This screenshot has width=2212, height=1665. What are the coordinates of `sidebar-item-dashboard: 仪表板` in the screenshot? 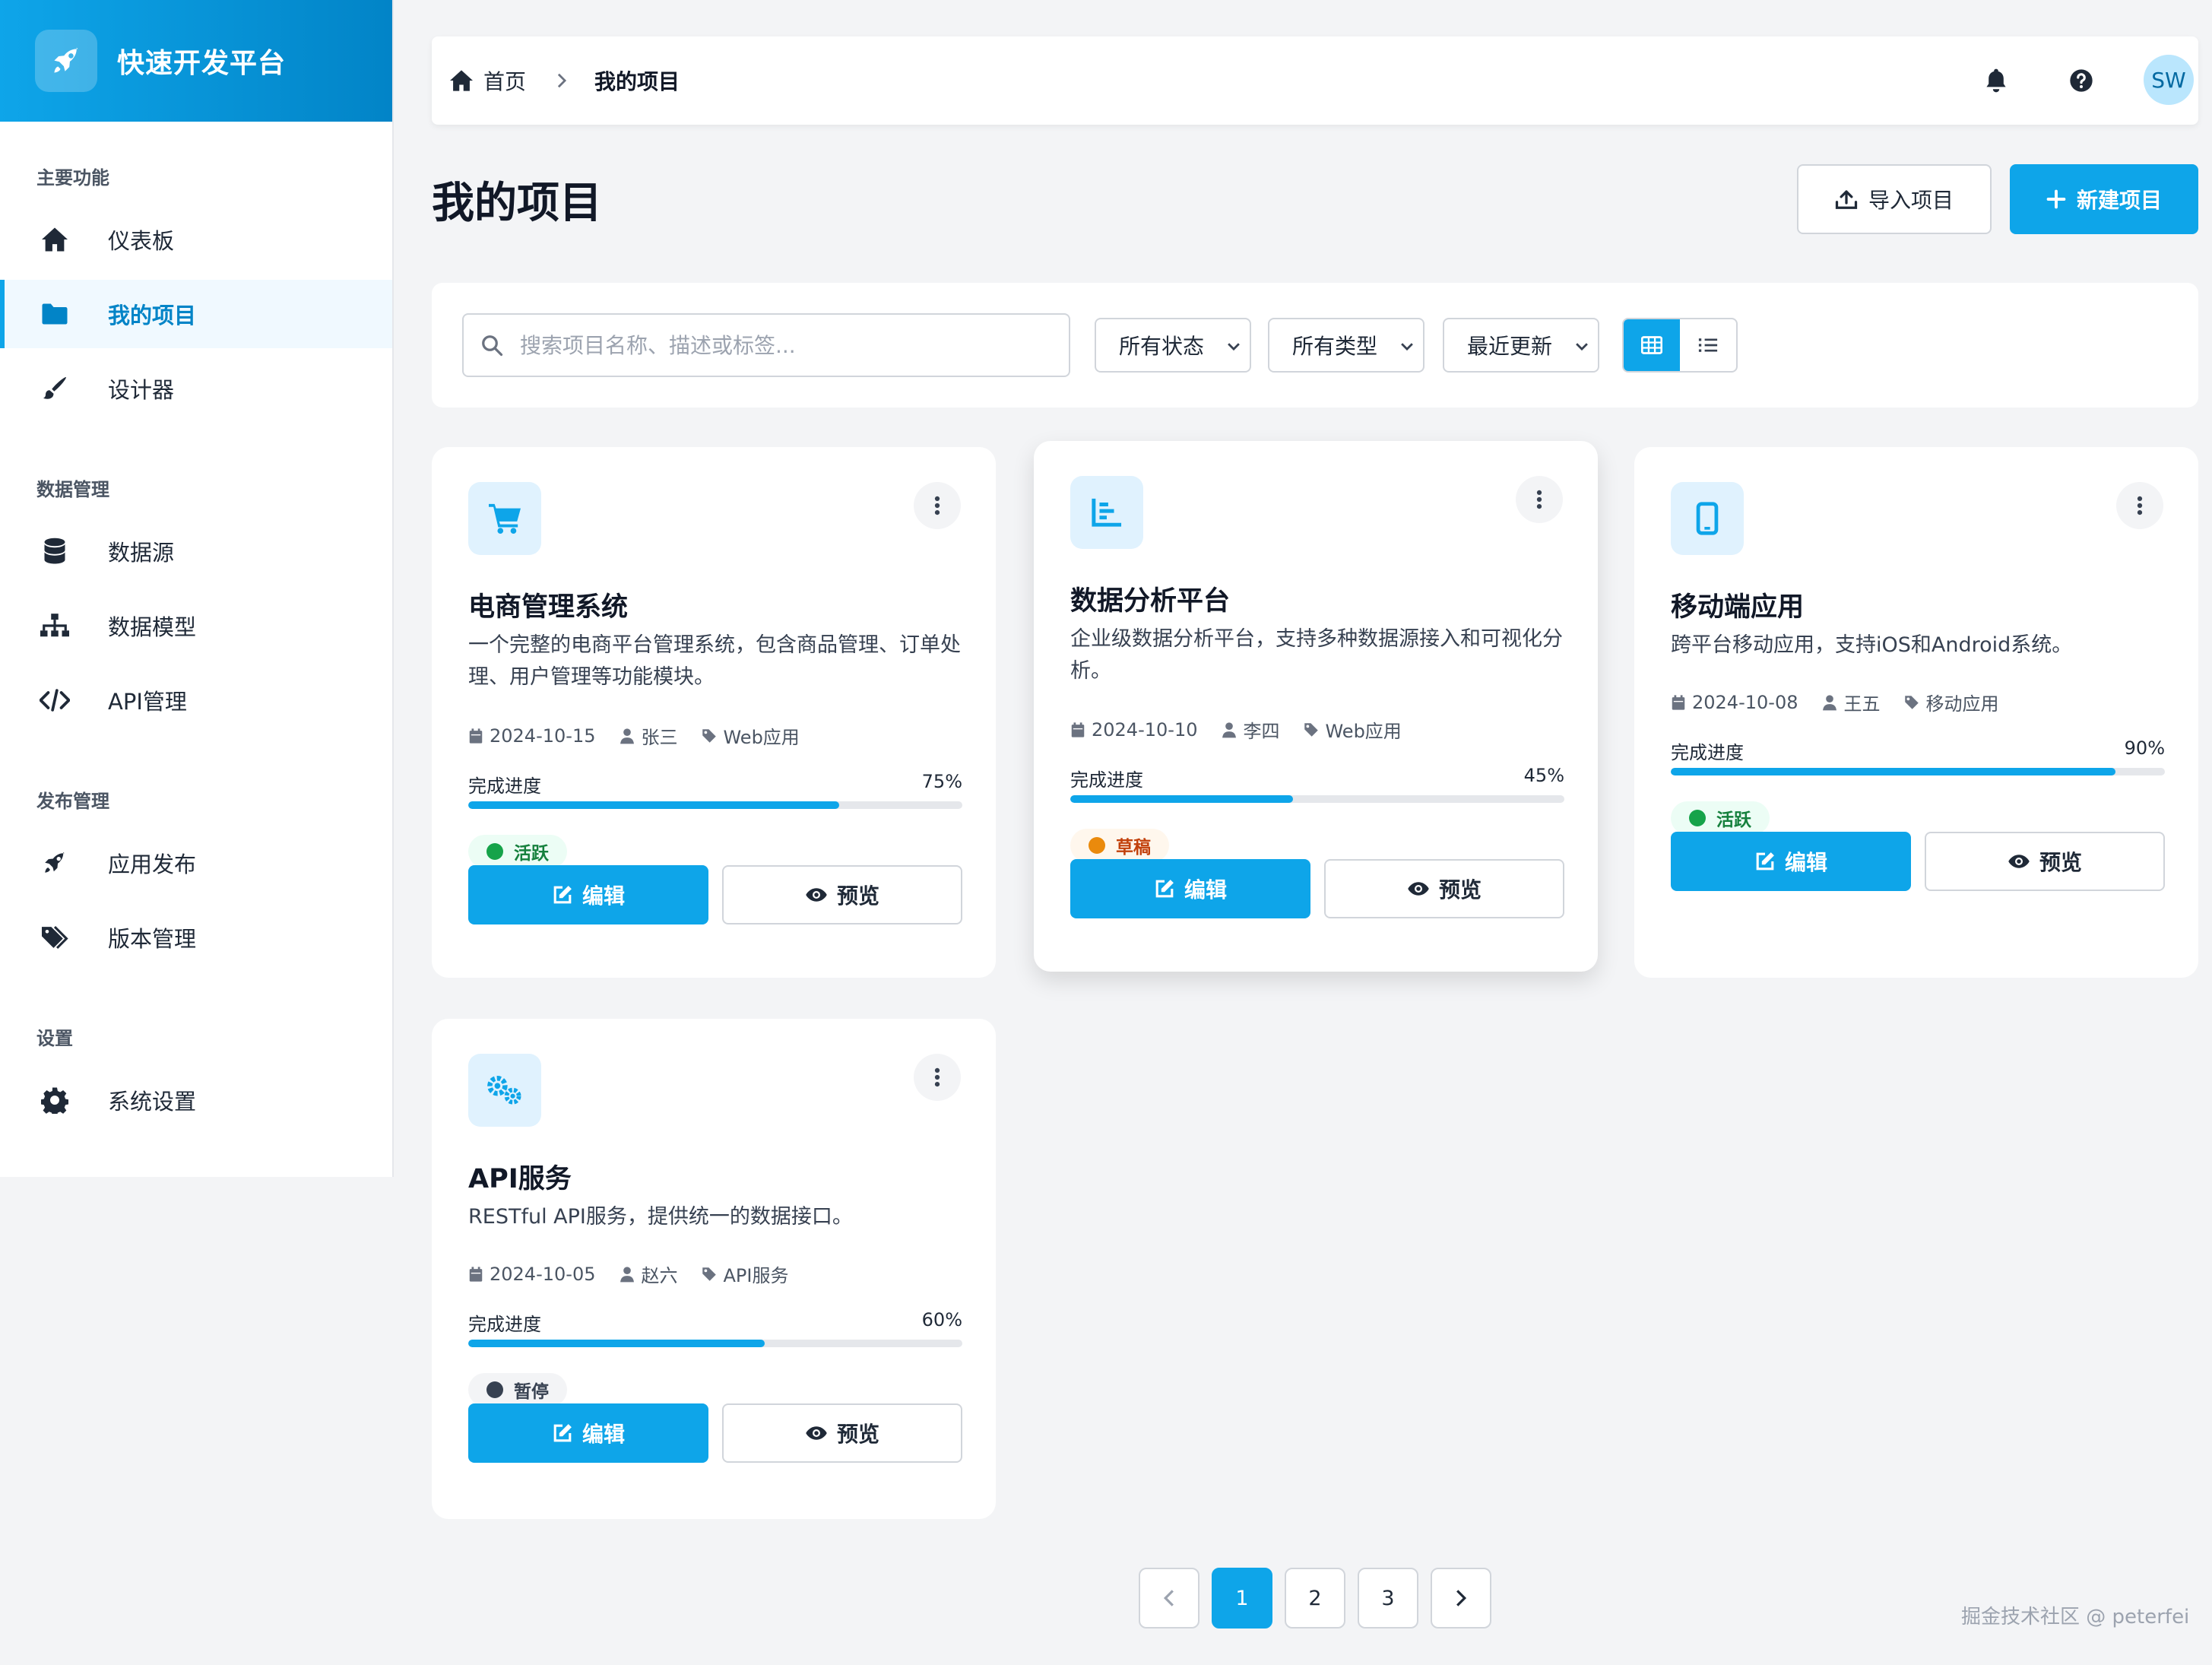 It's located at (196, 240).